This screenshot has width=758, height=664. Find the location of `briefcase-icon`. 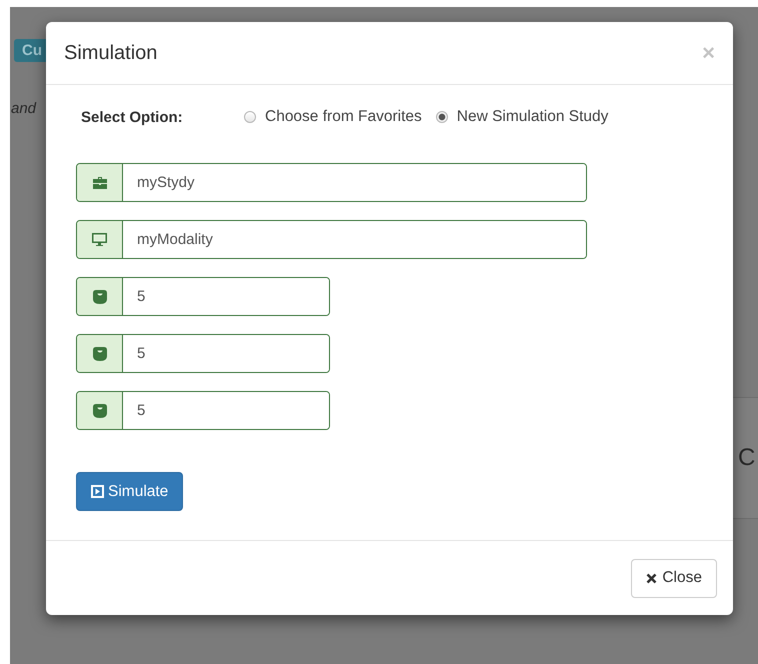

briefcase-icon is located at coordinates (99, 182).